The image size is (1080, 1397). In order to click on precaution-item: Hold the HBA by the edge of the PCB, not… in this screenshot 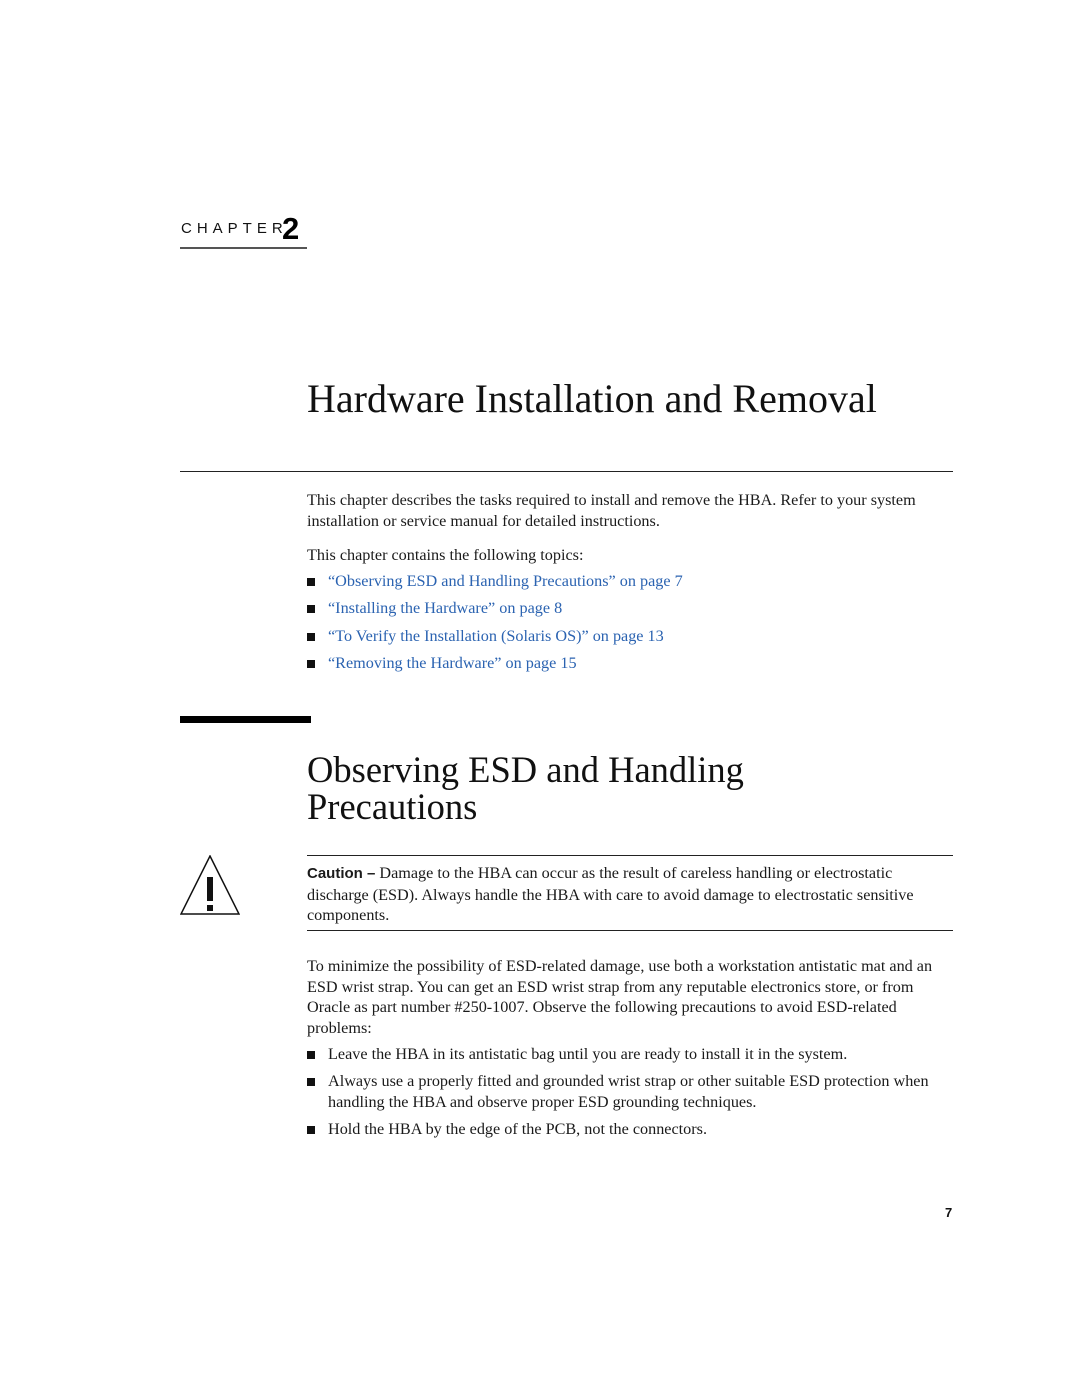, I will do `click(632, 1129)`.